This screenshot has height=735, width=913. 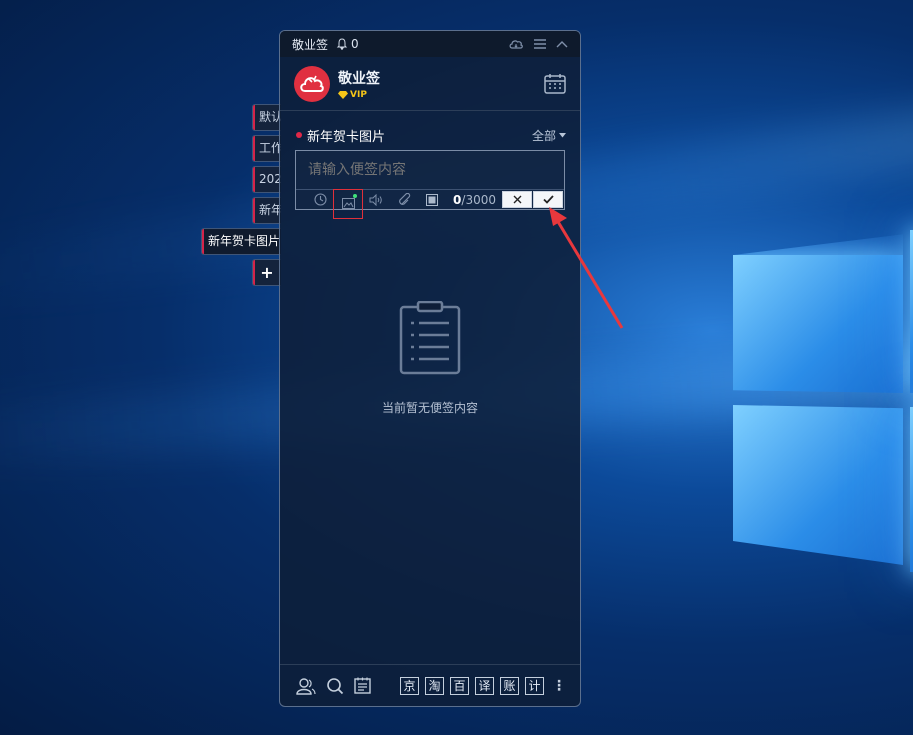 What do you see at coordinates (355, 195) in the screenshot?
I see `status-dot` at bounding box center [355, 195].